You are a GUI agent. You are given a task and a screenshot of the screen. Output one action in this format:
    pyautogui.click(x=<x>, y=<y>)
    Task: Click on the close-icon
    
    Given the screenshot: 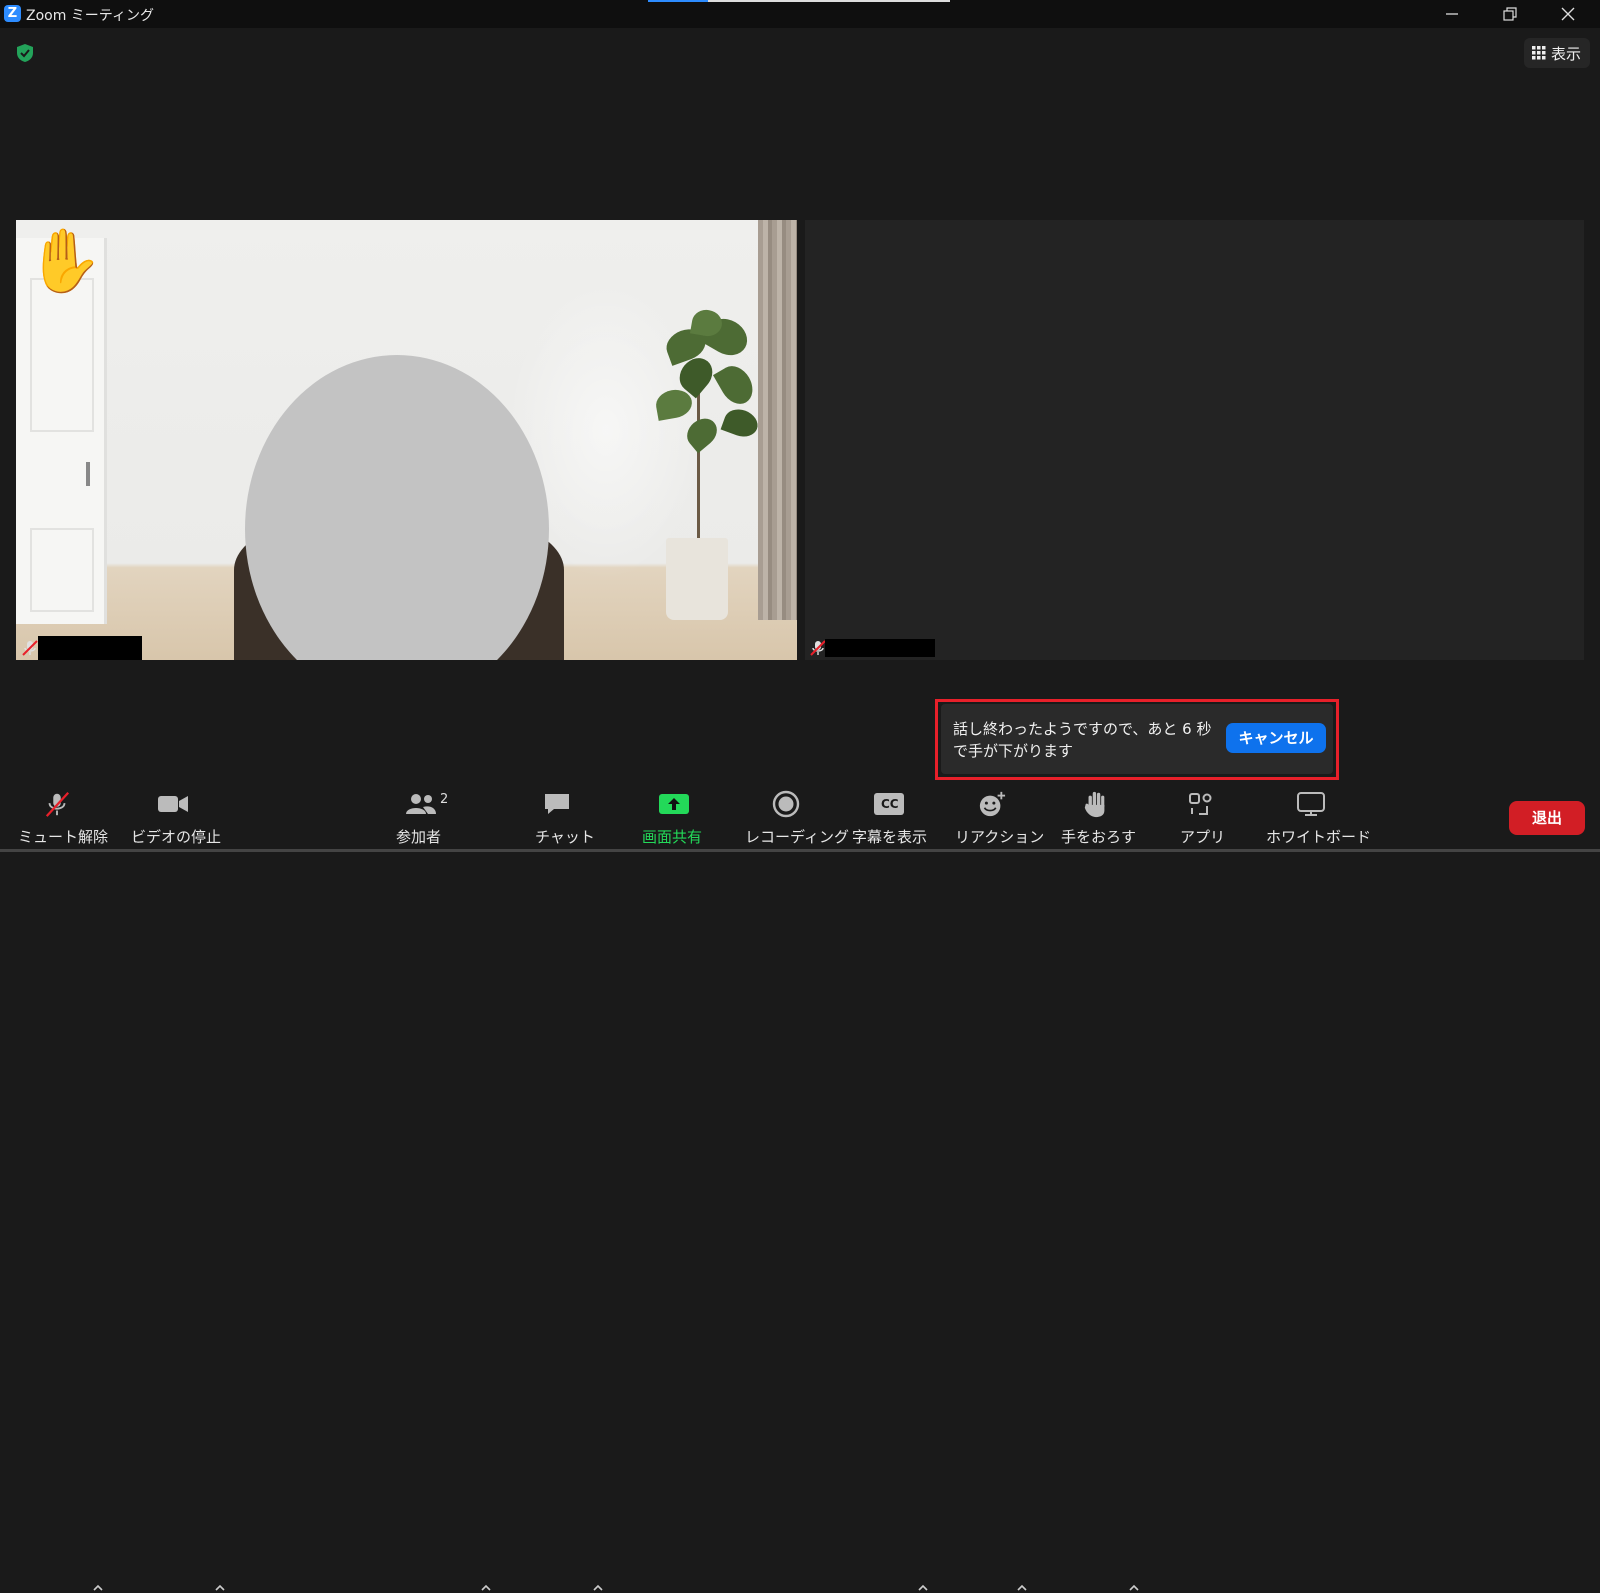 What is the action you would take?
    pyautogui.click(x=1568, y=14)
    